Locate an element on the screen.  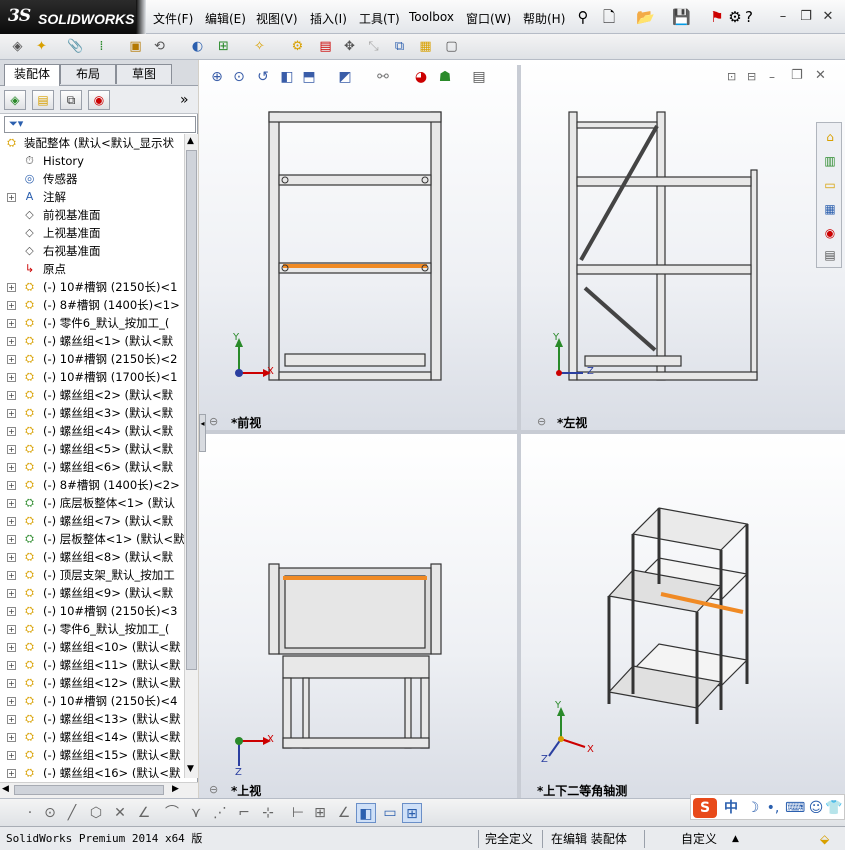
tree-item: + ⛭ (-) 螺丝组<15> (默认<默 is located at coordinates (92, 755).